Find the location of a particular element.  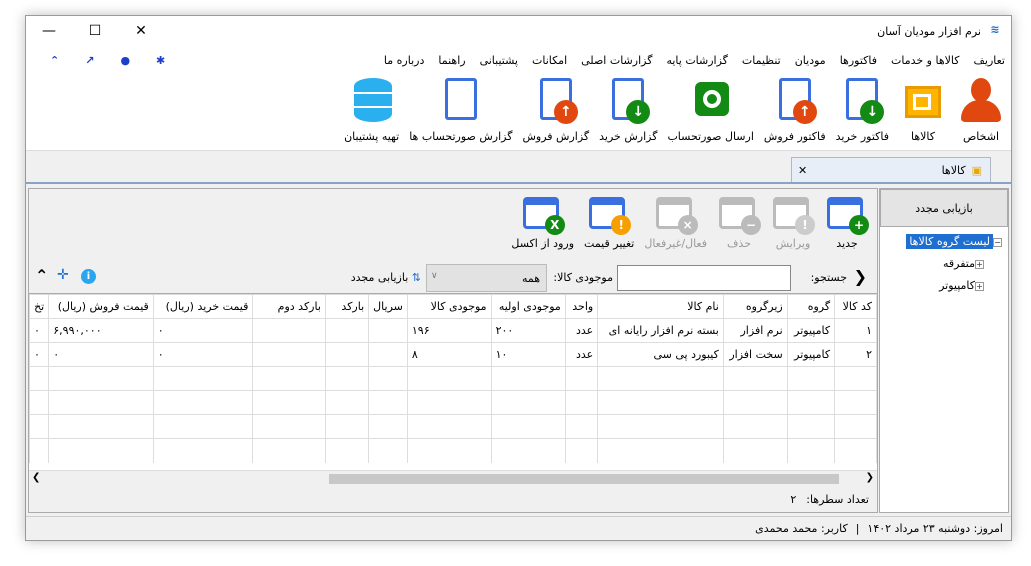

import-excel-button: X ورود از اکسل is located at coordinates (542, 220).